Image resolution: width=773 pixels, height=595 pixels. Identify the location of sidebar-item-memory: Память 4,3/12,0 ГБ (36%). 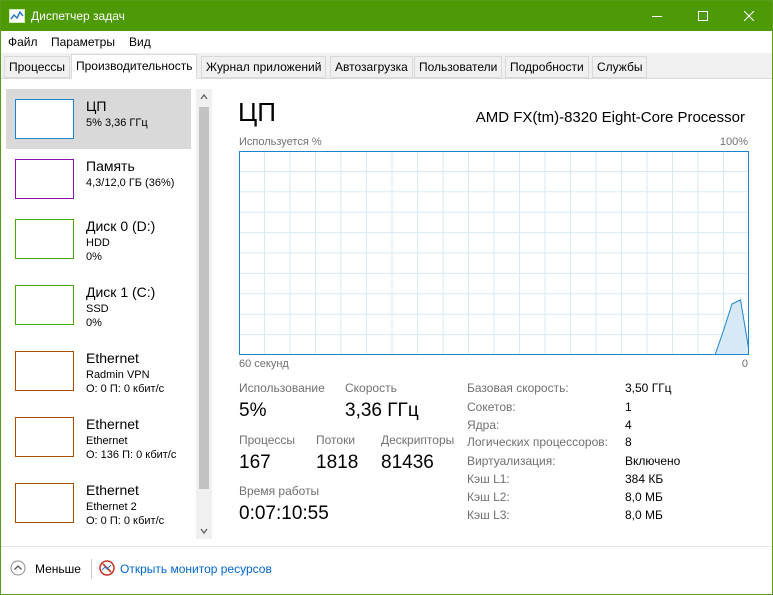
(98, 179).